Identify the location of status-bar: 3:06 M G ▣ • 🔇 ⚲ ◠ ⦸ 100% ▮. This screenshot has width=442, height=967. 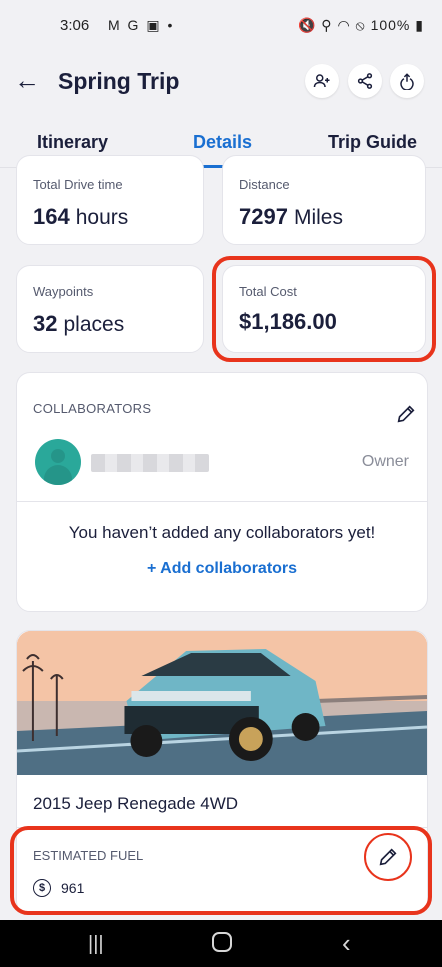
(221, 25).